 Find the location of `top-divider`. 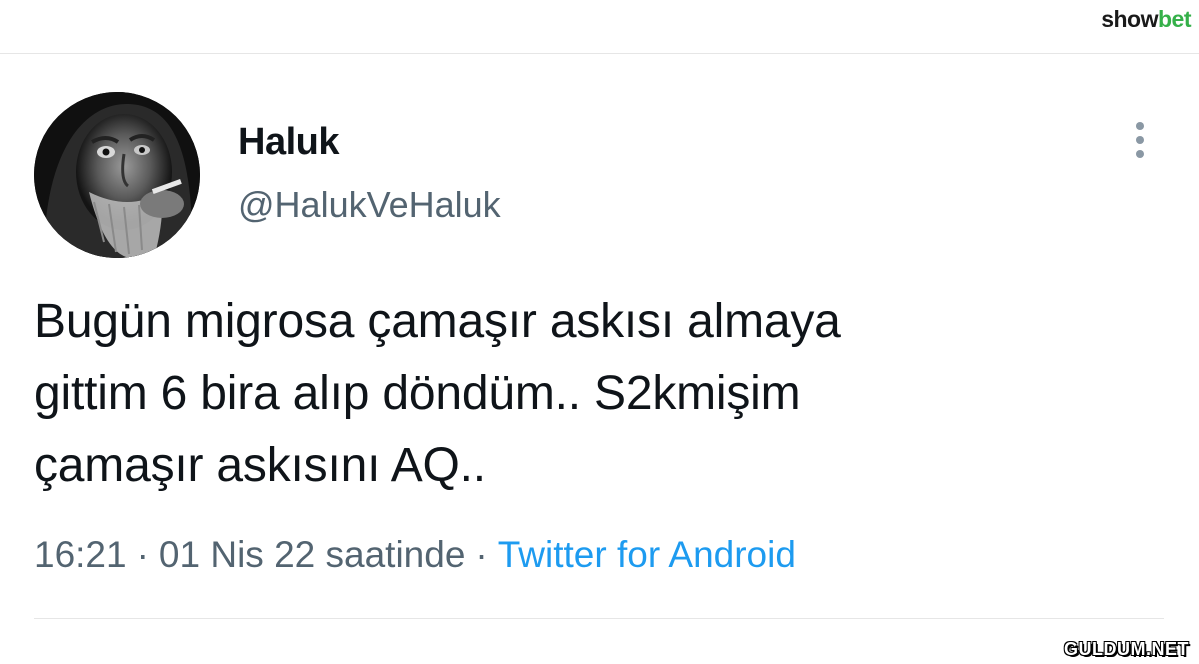

top-divider is located at coordinates (599, 53).